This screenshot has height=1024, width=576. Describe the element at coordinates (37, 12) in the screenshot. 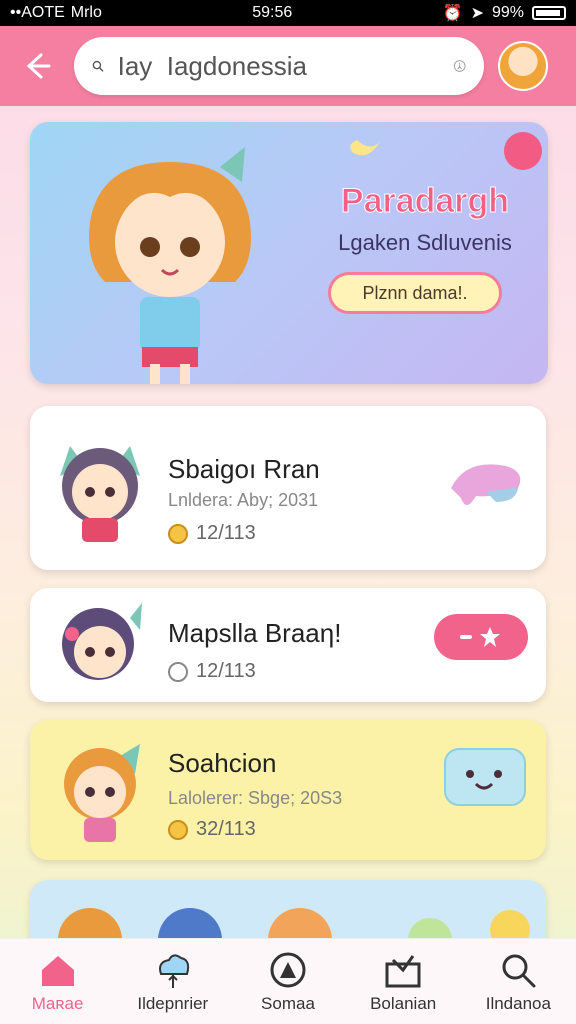

I see `carrier-label: ••AOTE` at that location.